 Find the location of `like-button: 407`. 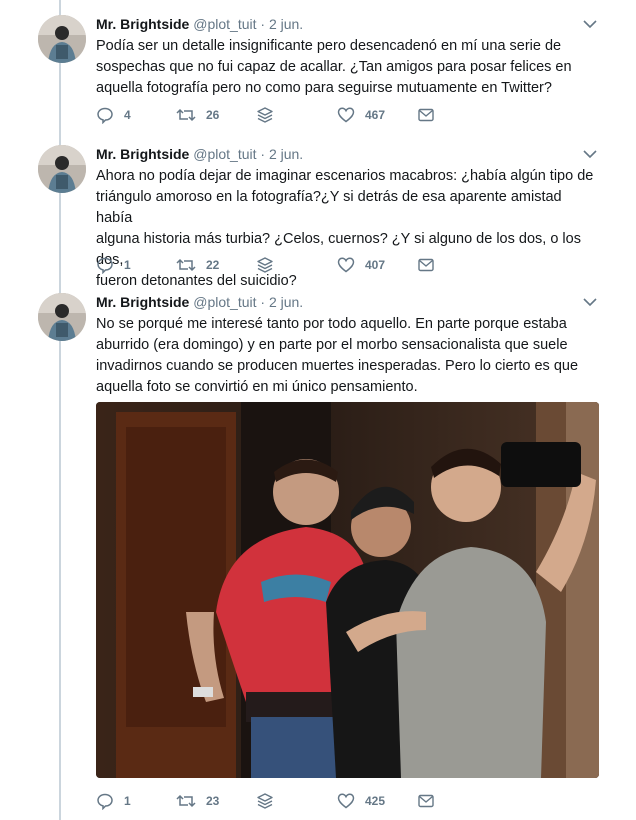

like-button: 407 is located at coordinates (361, 265).